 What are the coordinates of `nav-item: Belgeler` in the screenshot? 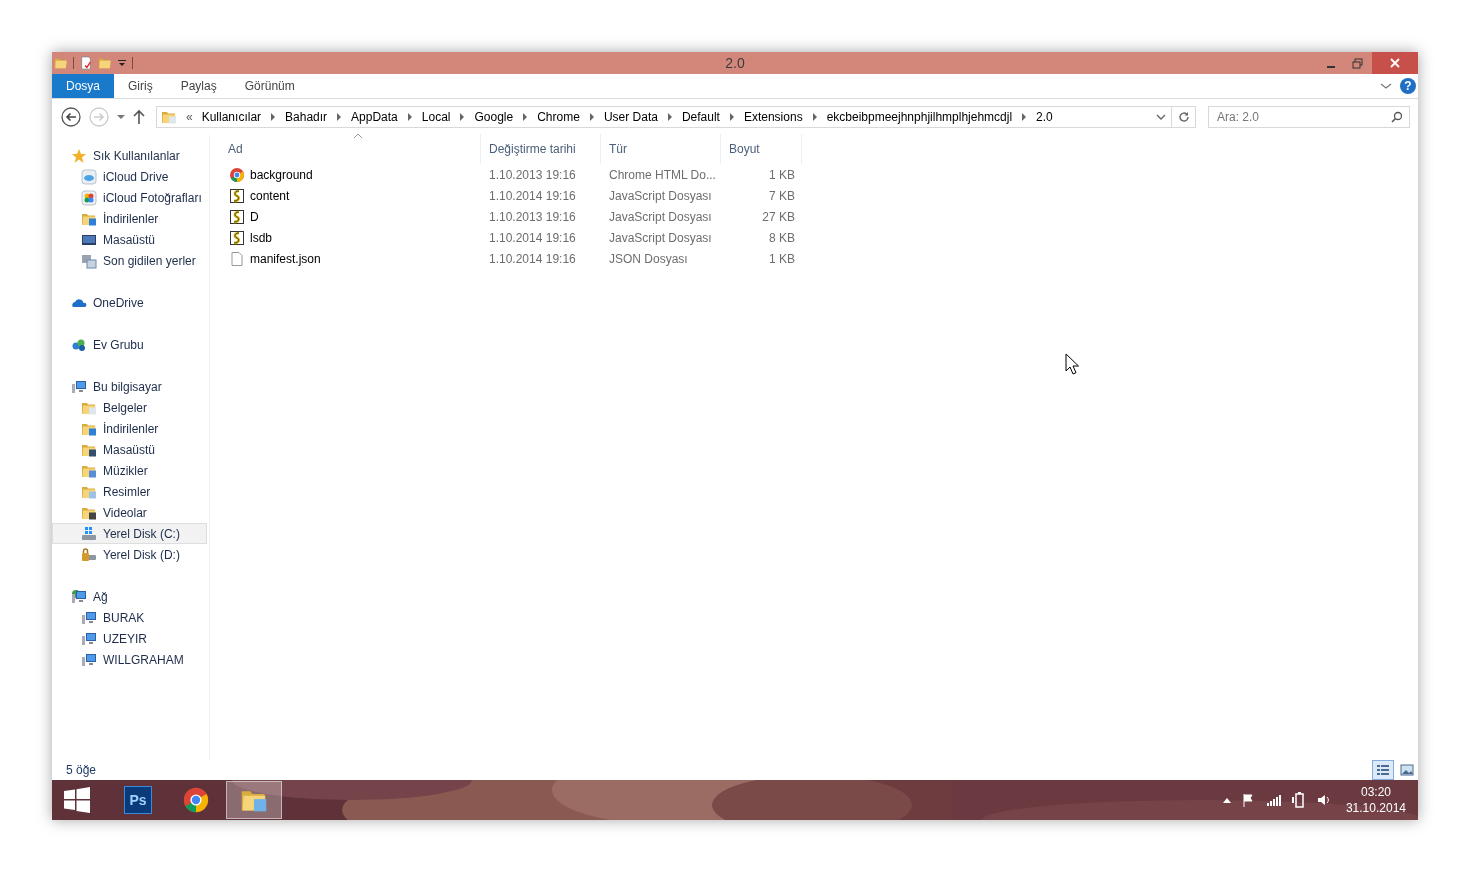 It's located at (129, 407).